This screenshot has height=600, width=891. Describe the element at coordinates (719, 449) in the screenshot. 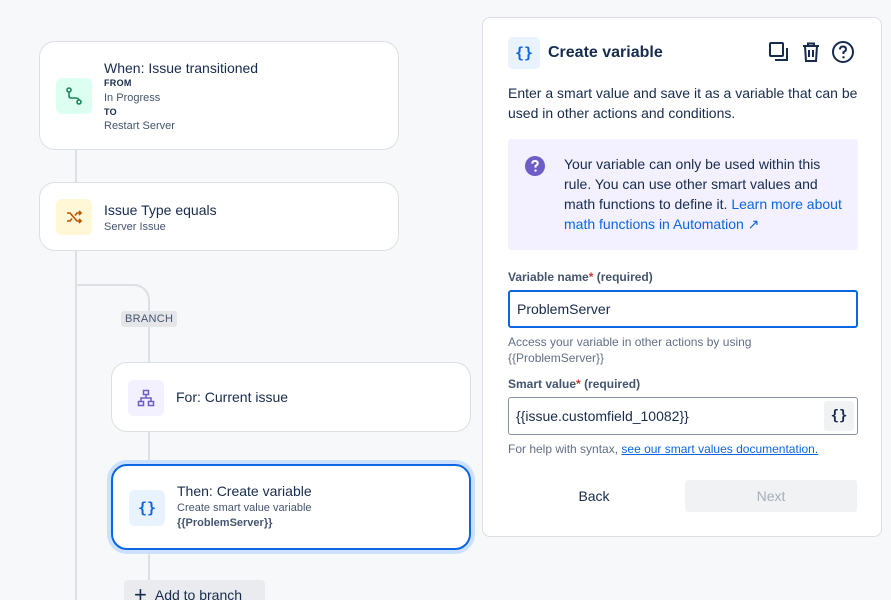

I see `smart-values-docs-link: see our smart values documentation.` at that location.